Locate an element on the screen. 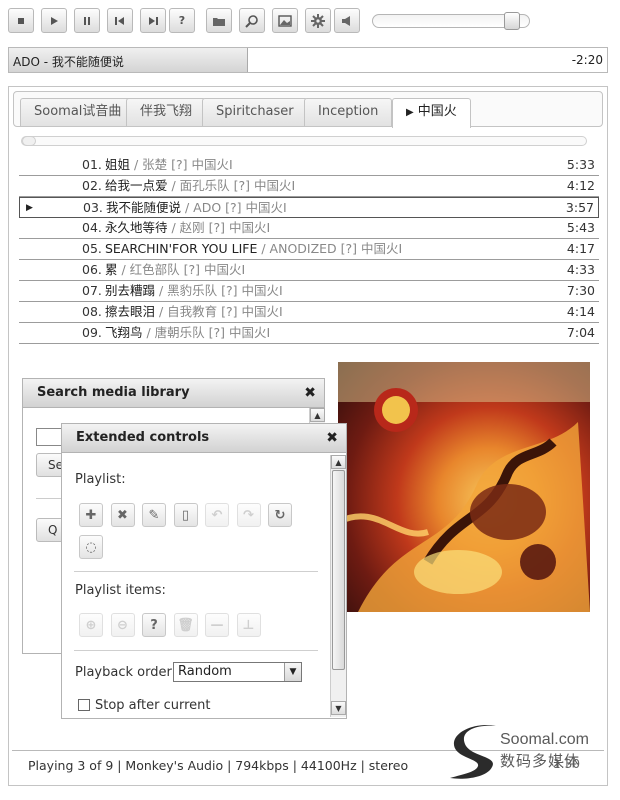 This screenshot has width=620, height=800. stop-button is located at coordinates (21, 20).